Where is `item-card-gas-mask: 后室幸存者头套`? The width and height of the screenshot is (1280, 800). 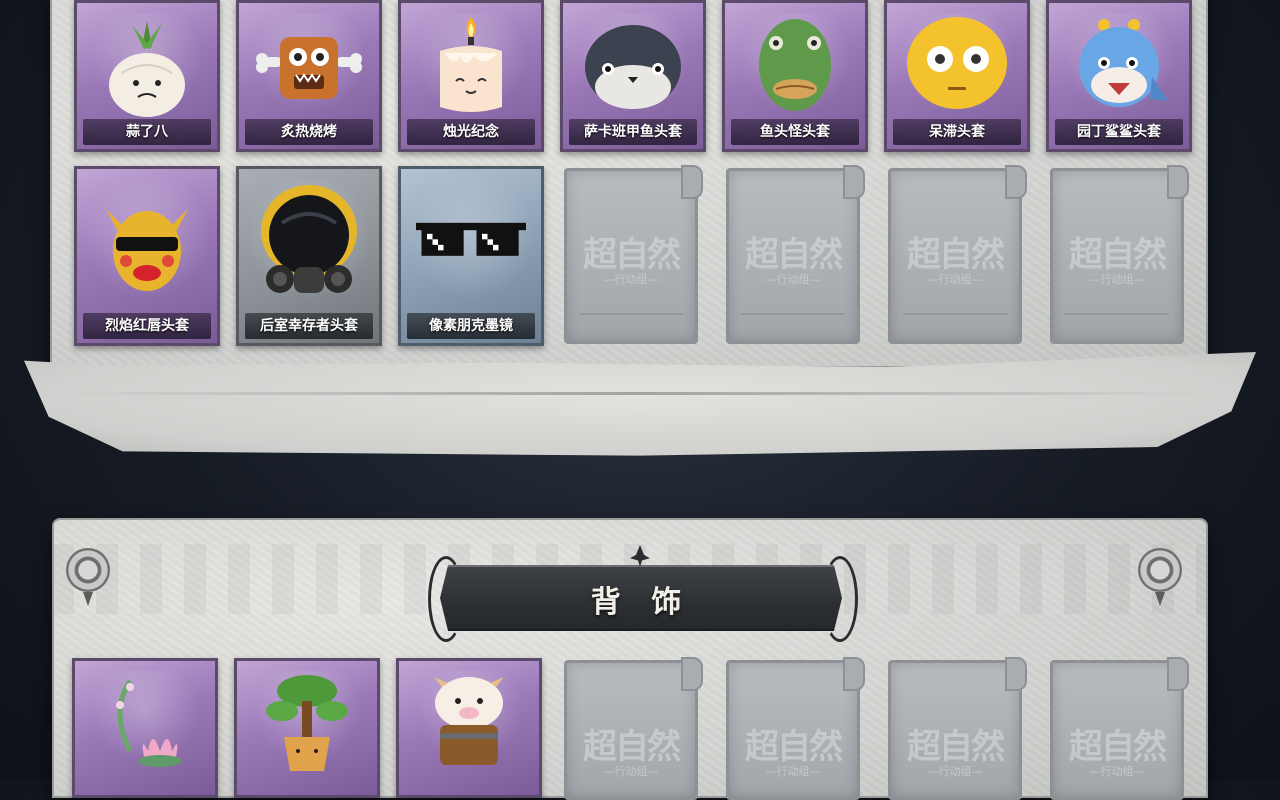 item-card-gas-mask: 后室幸存者头套 is located at coordinates (309, 256).